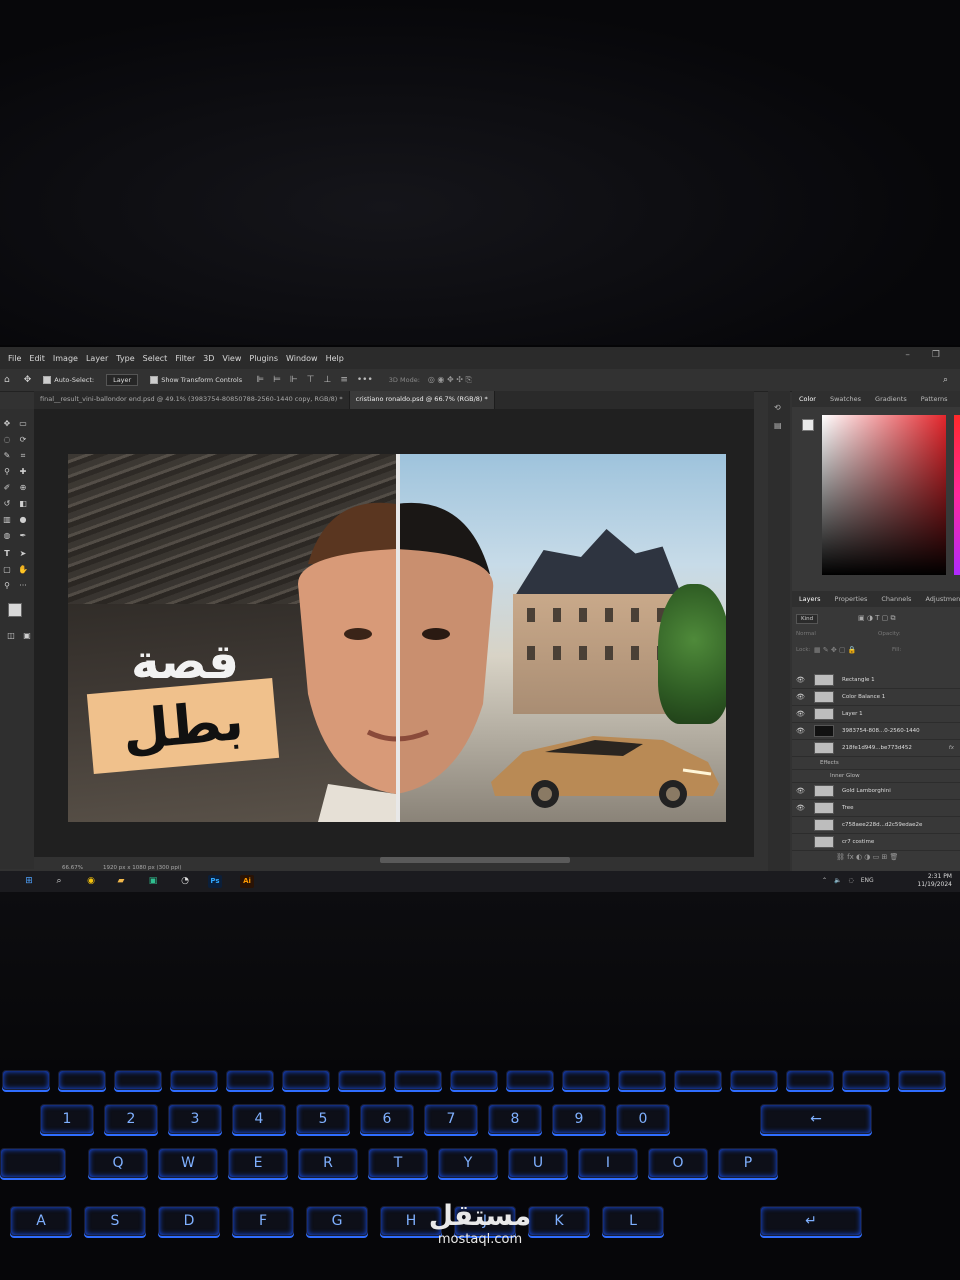  I want to click on auto-select-checkbox, so click(47, 380).